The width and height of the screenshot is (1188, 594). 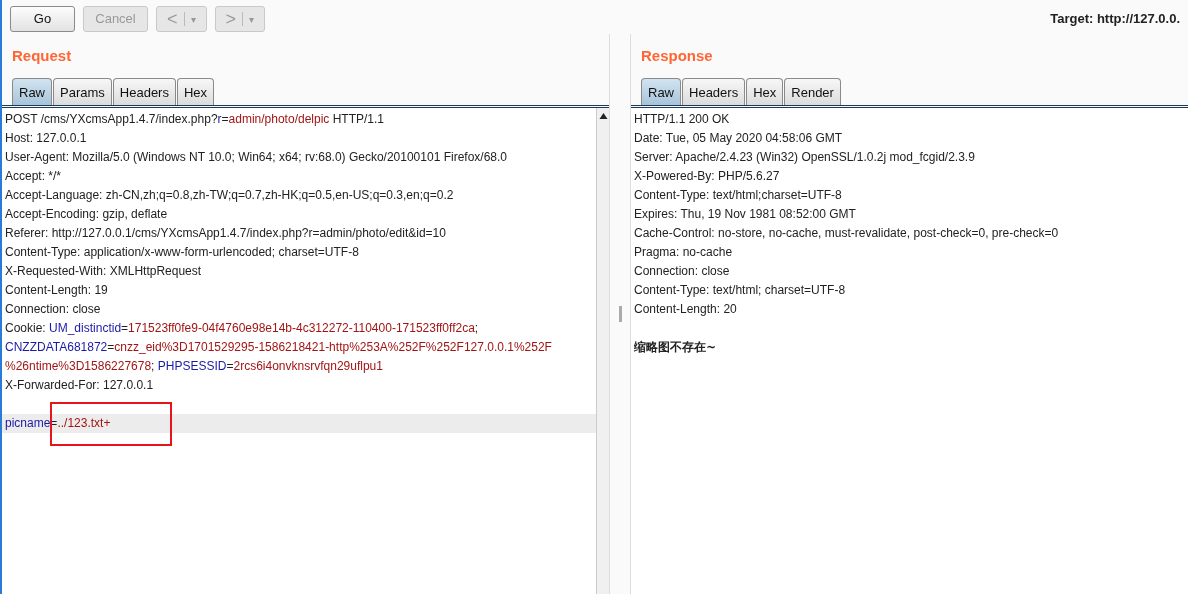 What do you see at coordinates (229, 195) in the screenshot?
I see `code-line: Accept-Language: zh-CN,zh;q=0.8,zh-TW;q=0.7,zh-HK;q=0.5,en-US;q=0.3,en;q=0.2` at bounding box center [229, 195].